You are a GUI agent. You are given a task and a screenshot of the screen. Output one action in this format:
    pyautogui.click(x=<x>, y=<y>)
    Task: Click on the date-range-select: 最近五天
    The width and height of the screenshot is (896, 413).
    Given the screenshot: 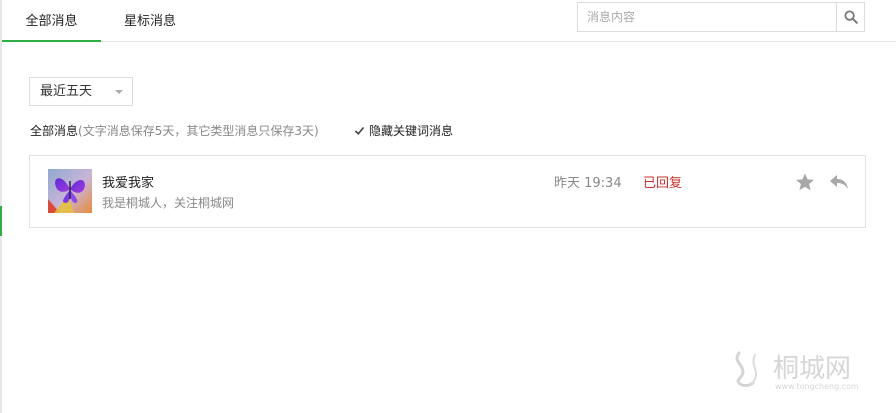 What is the action you would take?
    pyautogui.click(x=81, y=91)
    